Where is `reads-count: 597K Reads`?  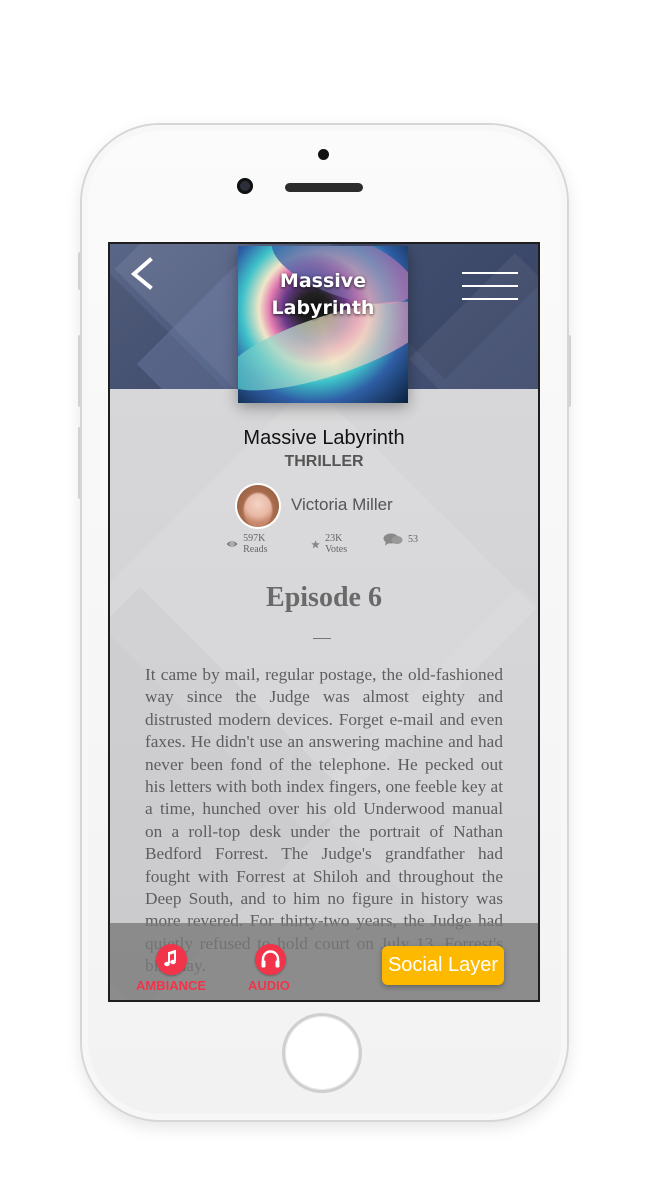
reads-count: 597K Reads is located at coordinates (255, 544).